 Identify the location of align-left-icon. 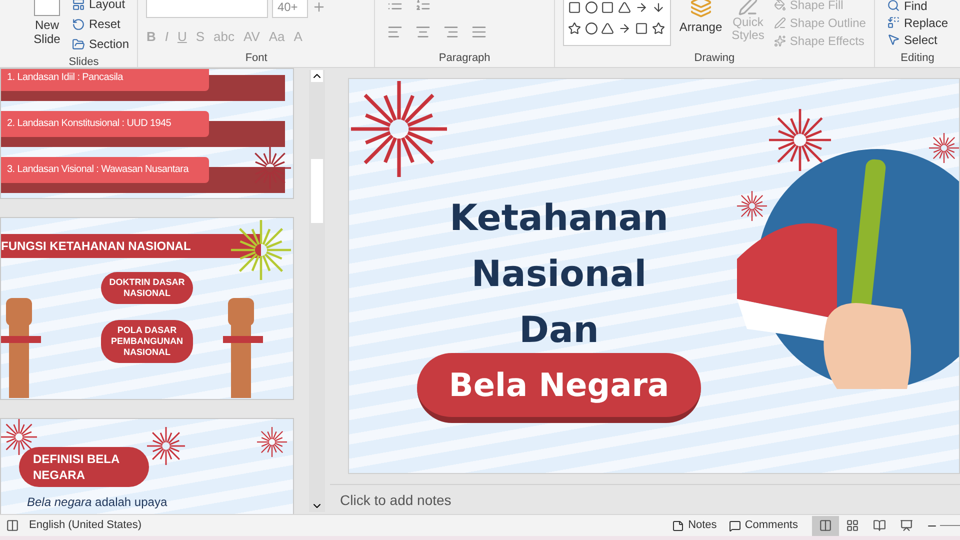
(395, 32).